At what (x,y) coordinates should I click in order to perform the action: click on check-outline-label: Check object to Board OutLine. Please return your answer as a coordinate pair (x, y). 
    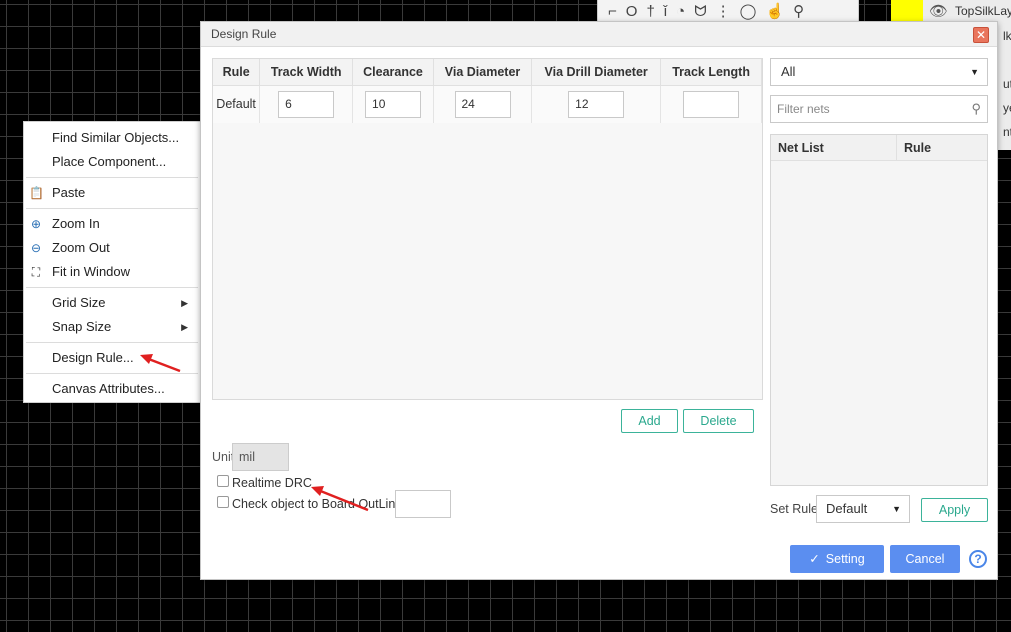
    Looking at the image, I should click on (317, 504).